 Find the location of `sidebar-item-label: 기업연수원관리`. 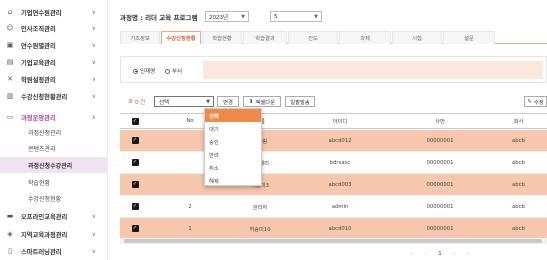

sidebar-item-label: 기업연수원관리 is located at coordinates (41, 13).